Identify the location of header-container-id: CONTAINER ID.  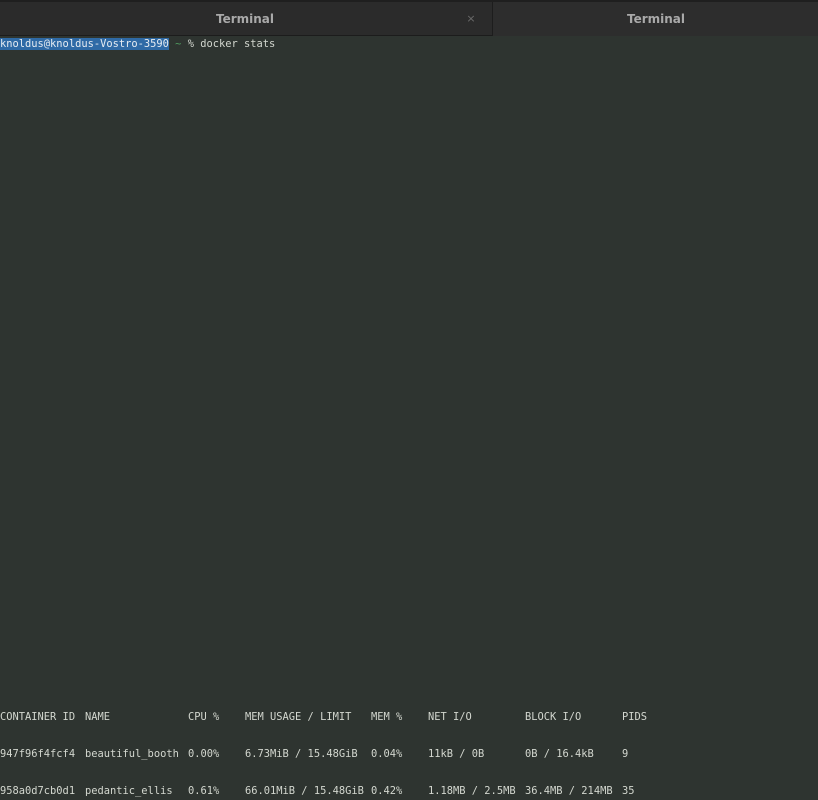
(38, 716).